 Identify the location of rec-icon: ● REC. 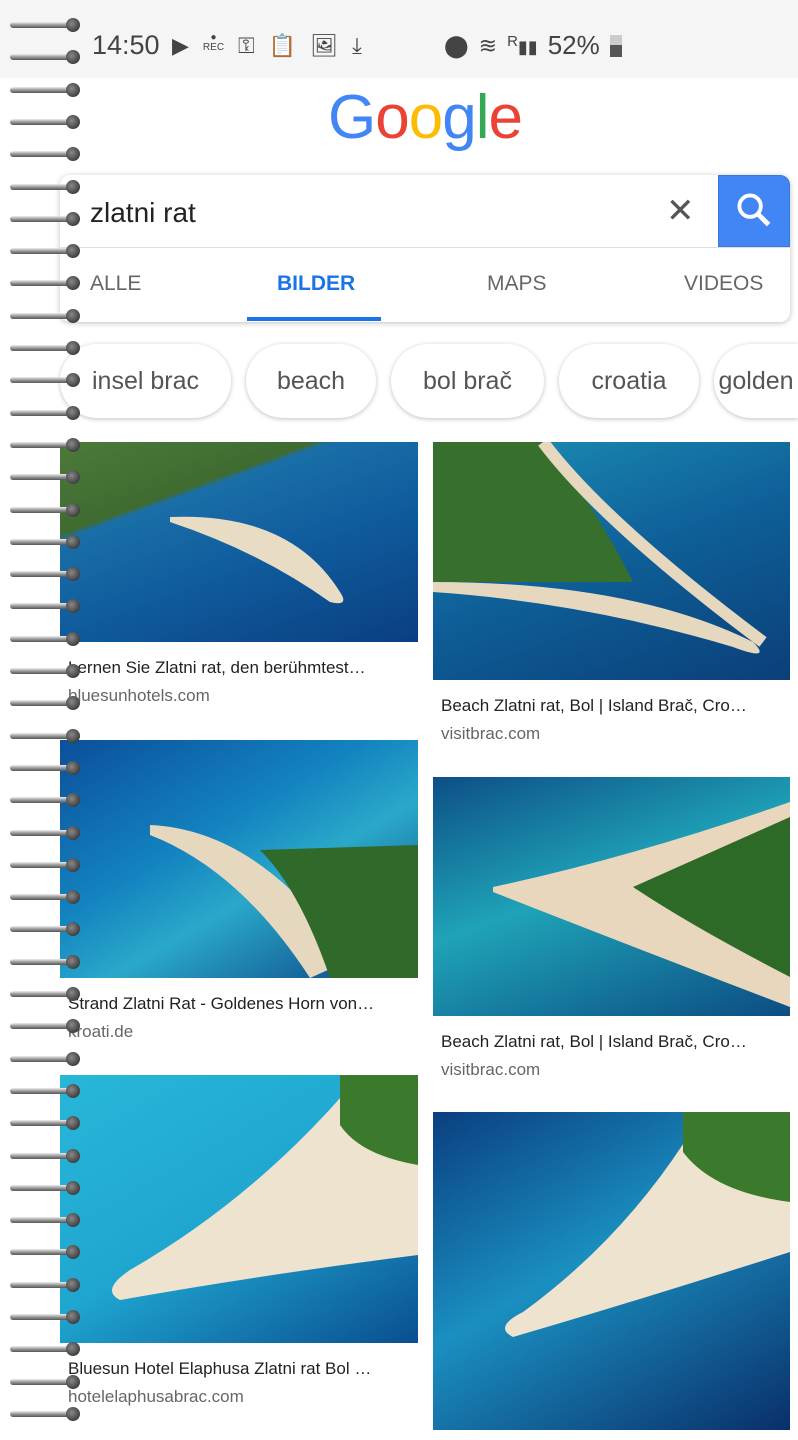
(213, 42).